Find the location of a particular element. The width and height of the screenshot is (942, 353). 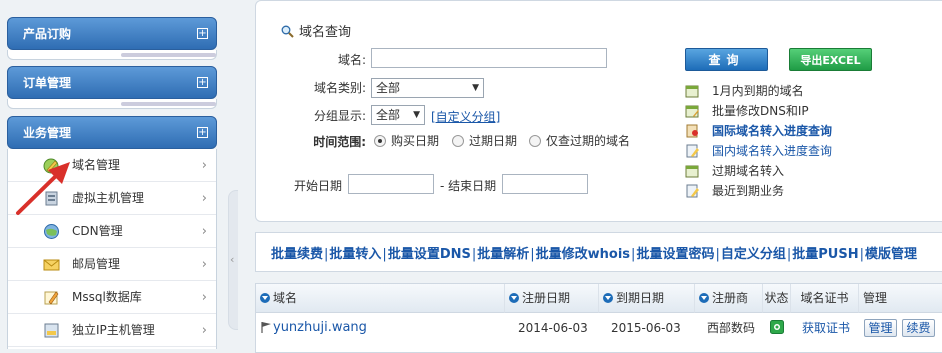

end-date-input is located at coordinates (545, 184).